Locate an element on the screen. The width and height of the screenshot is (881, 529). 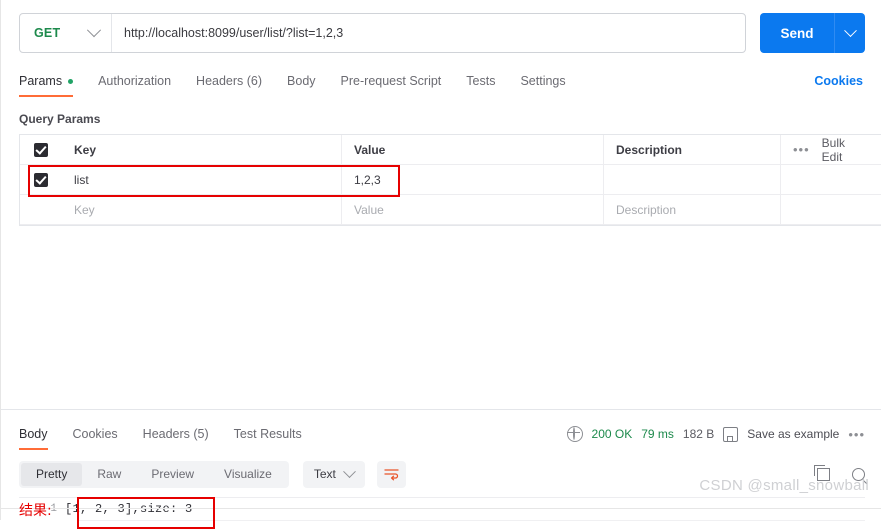
save-icon is located at coordinates (731, 434).